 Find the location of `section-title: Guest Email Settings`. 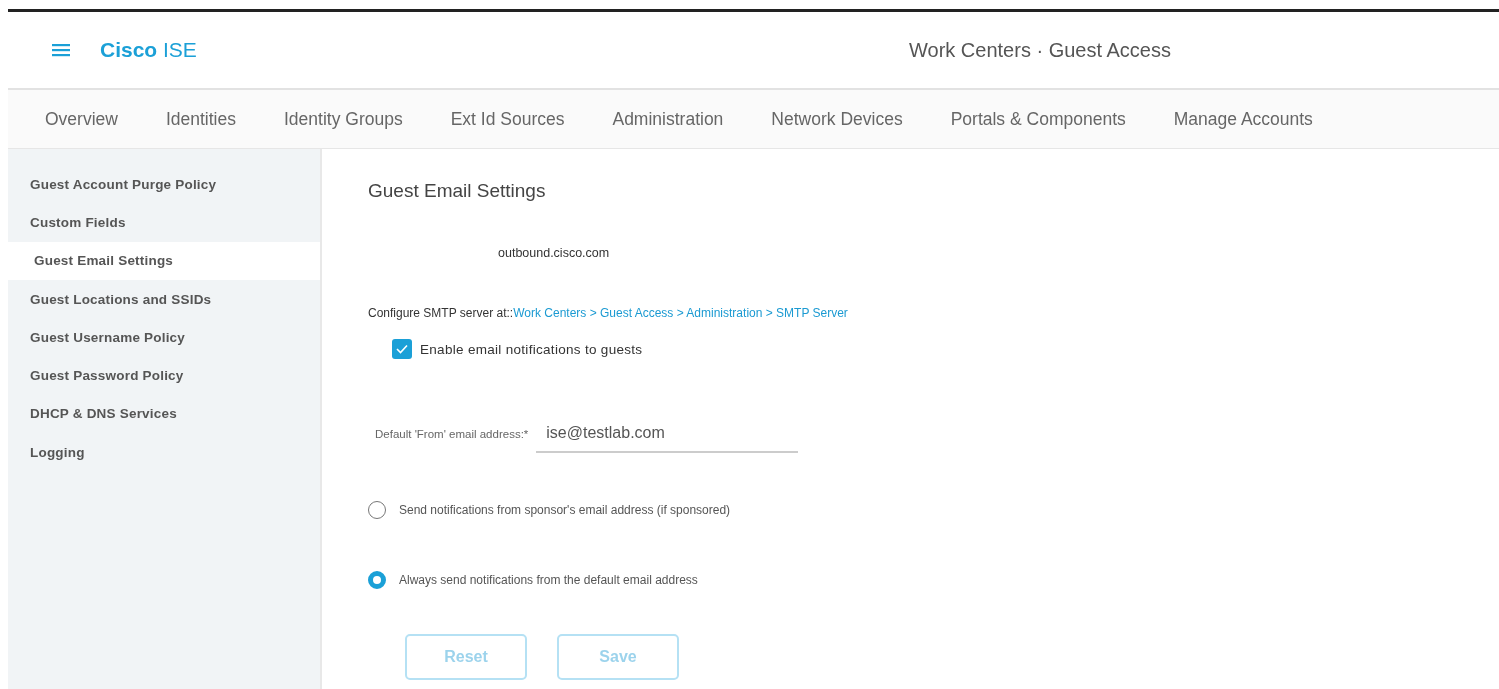

section-title: Guest Email Settings is located at coordinates (457, 191).